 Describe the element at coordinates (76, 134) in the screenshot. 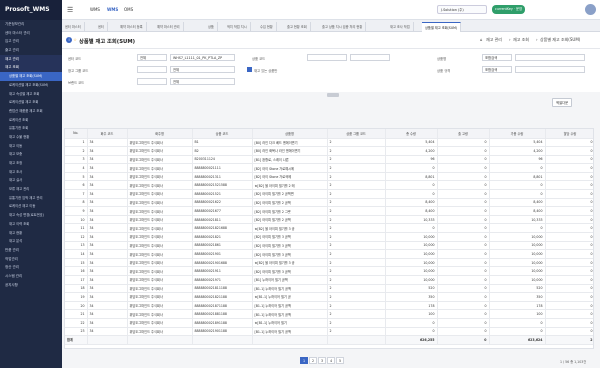

I see `column-header: No.` at that location.